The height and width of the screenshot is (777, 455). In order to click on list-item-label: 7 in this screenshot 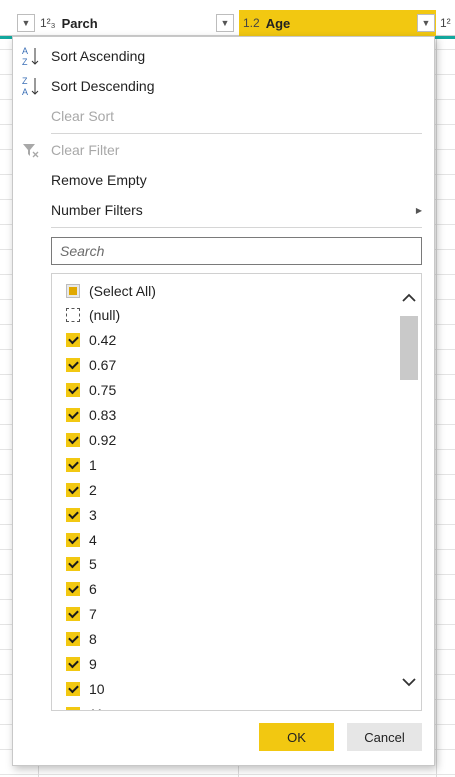, I will do `click(93, 614)`.